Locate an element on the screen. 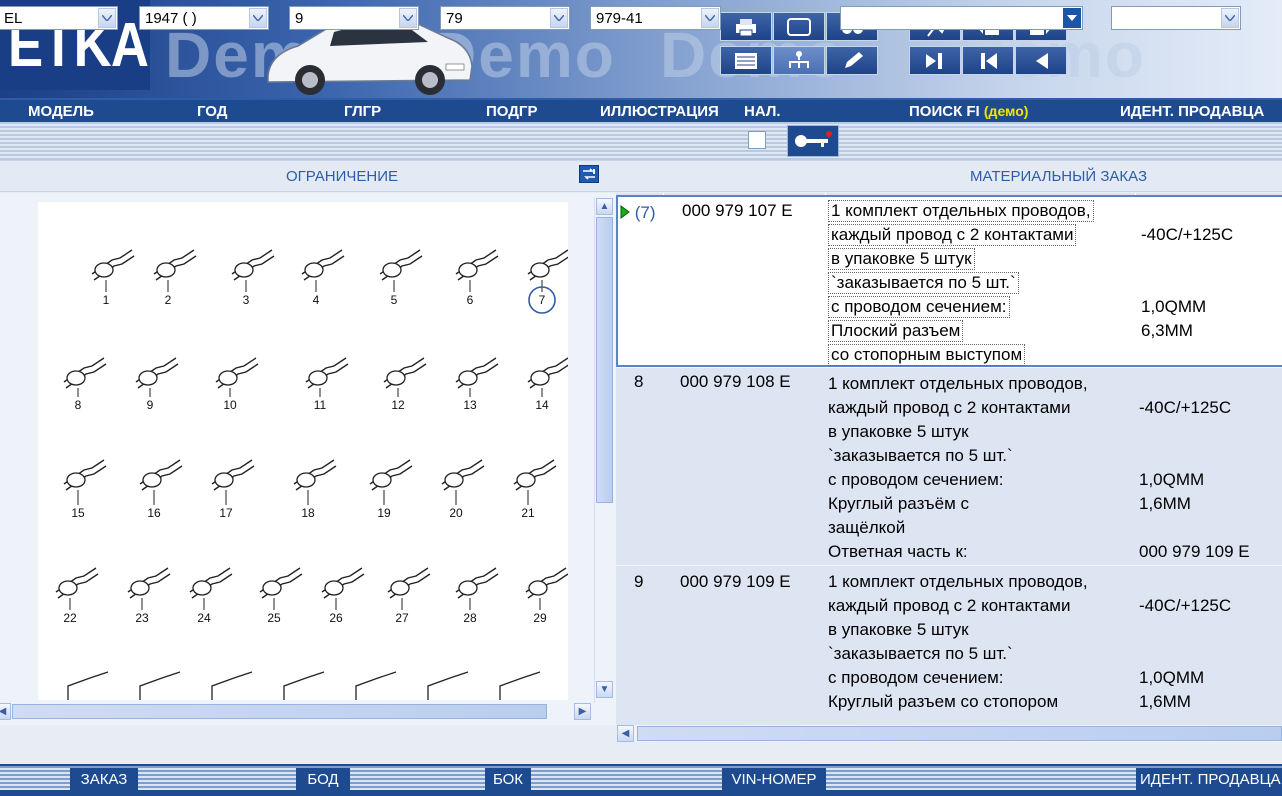 The height and width of the screenshot is (796, 1282). dealer-id-select is located at coordinates (1176, 18).